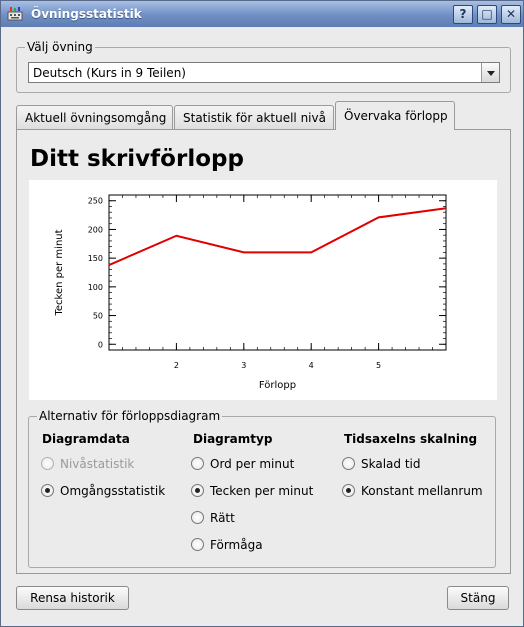  What do you see at coordinates (422, 491) in the screenshot?
I see `radio-constant-spacing-label: Konstant mellanrum` at bounding box center [422, 491].